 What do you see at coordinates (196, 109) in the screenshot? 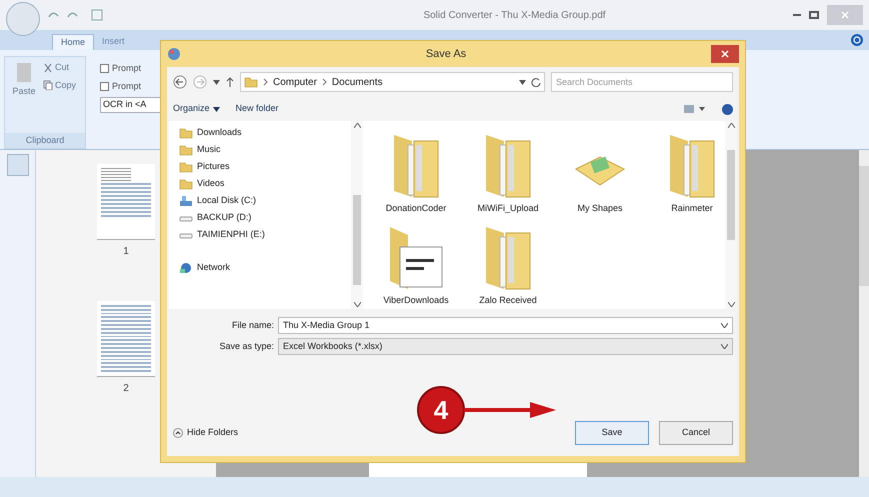
I see `toolbar-button: Organize` at bounding box center [196, 109].